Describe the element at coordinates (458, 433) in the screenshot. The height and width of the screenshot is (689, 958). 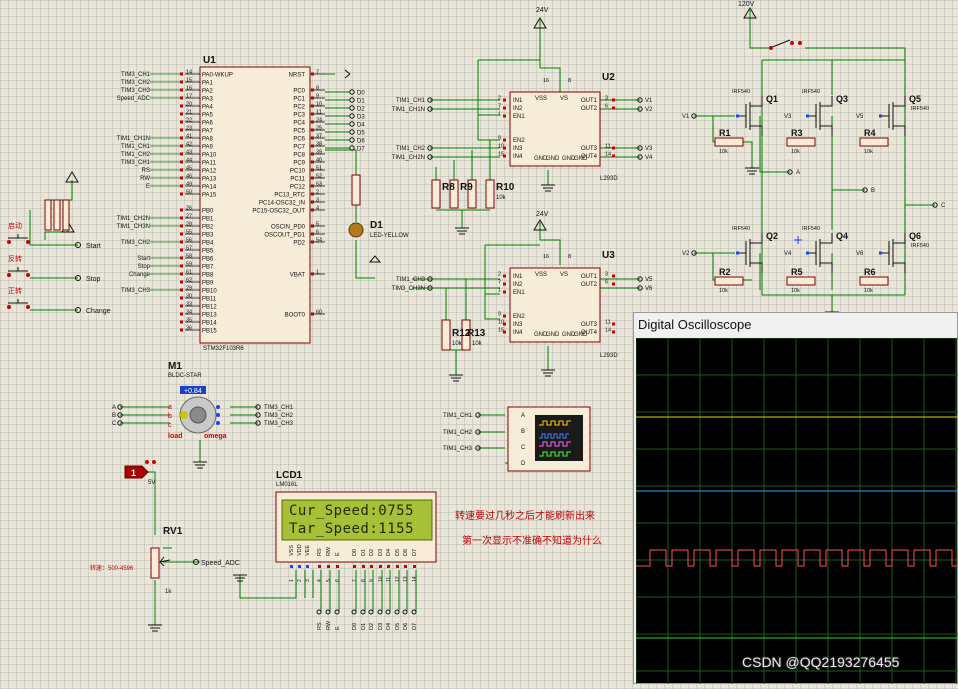
I see `scope-input-net: TIM1_CH2` at that location.